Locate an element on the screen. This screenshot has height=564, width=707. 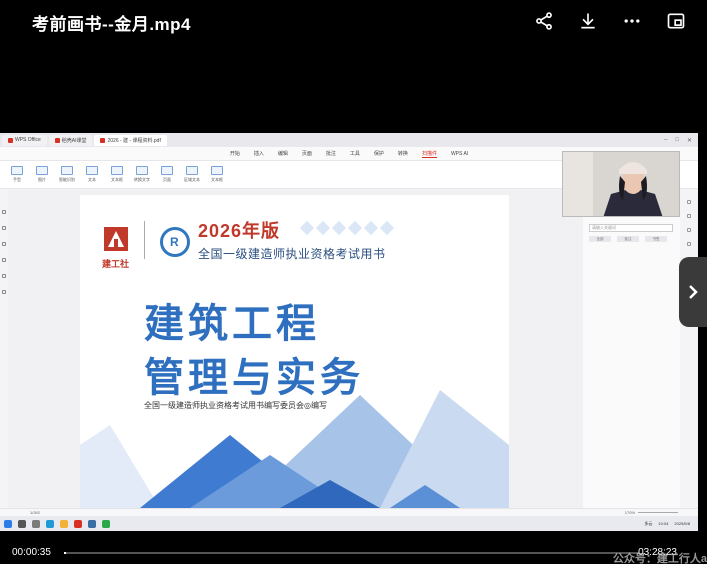
thumbnail-icon is located at coordinates (4, 212).